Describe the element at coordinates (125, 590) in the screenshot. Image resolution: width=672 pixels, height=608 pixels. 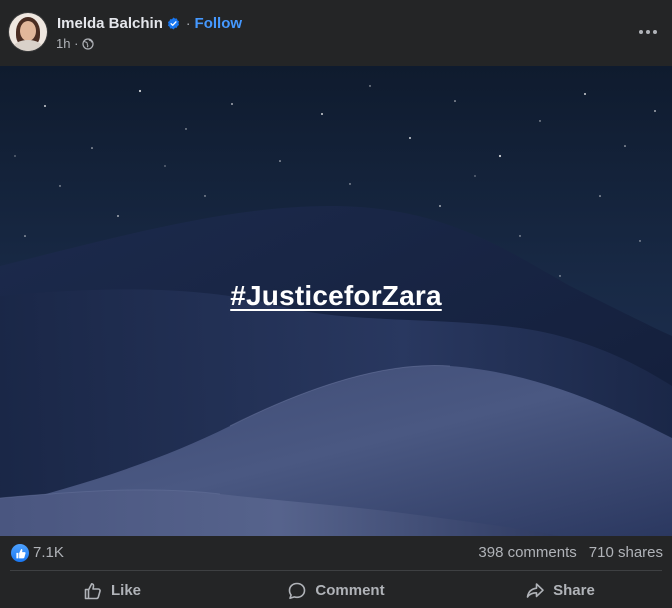
I see `like-label: Like` at that location.